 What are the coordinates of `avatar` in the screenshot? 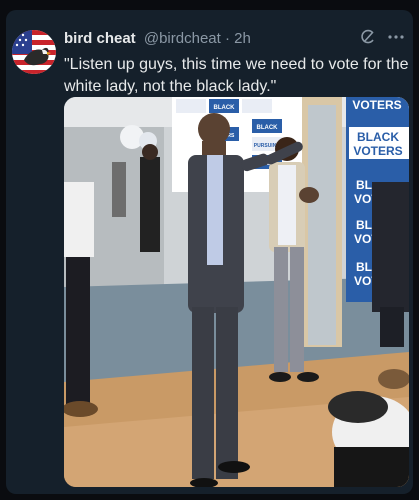 It's located at (34, 52).